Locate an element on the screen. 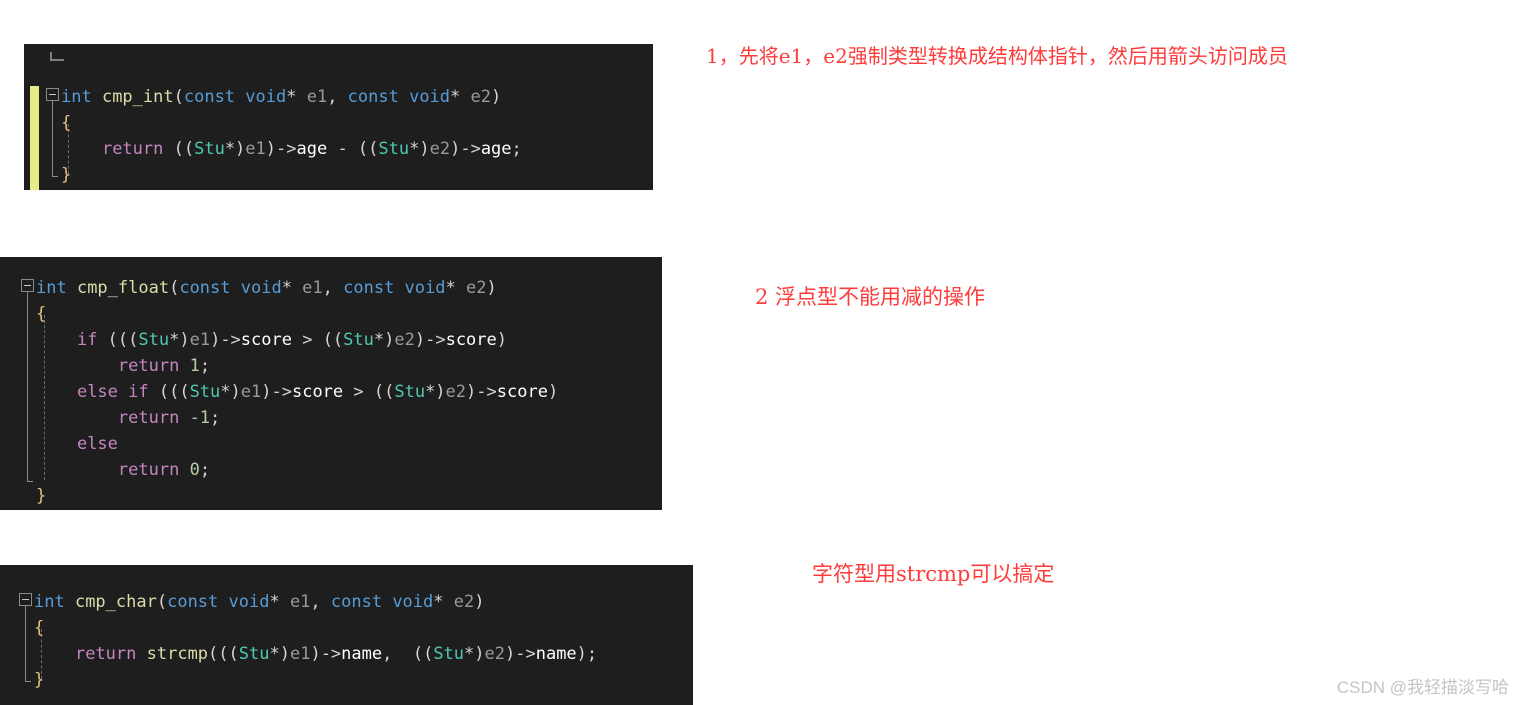  code-token: > (( is located at coordinates (317, 340).